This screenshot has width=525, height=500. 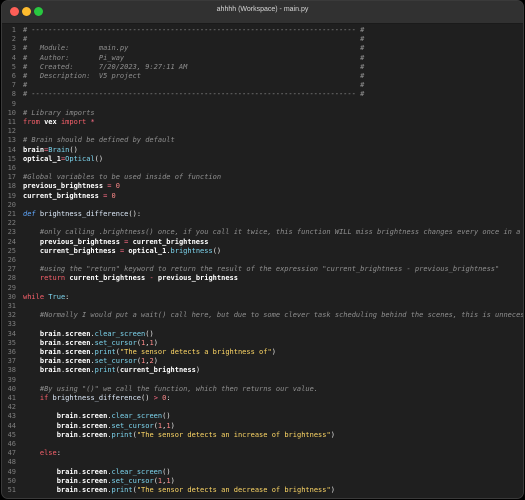 I want to click on line-number: 11, so click(x=11, y=122).